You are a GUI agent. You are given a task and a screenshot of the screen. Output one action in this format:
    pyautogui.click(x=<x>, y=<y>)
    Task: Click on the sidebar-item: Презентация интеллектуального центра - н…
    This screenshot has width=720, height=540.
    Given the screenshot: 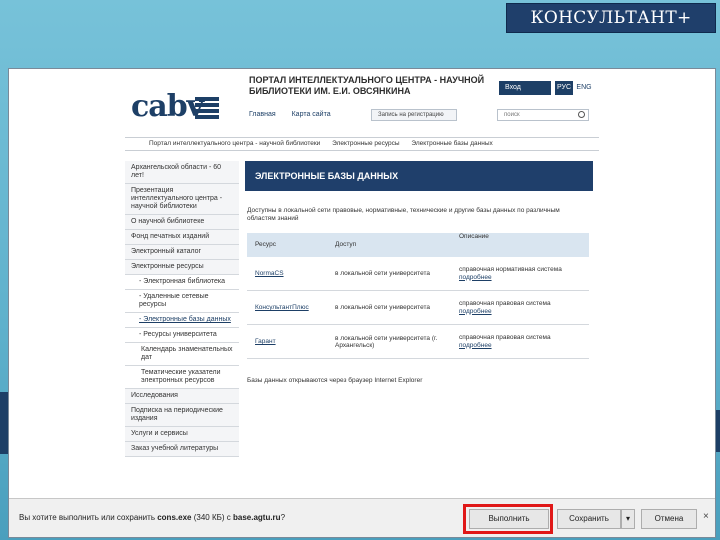 What is the action you would take?
    pyautogui.click(x=182, y=199)
    